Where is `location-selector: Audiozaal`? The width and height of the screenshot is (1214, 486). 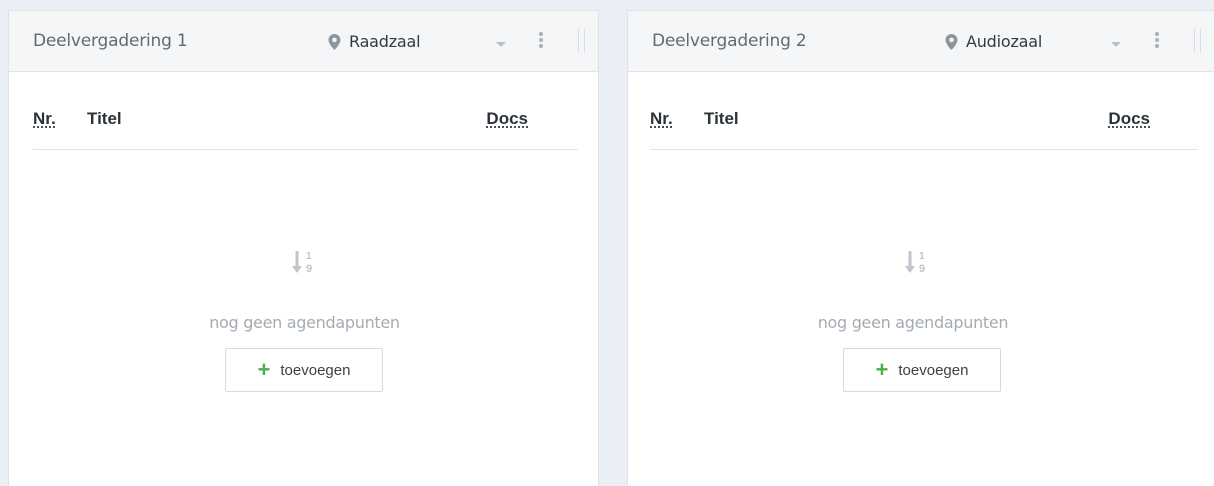
location-selector: Audiozaal is located at coordinates (993, 41).